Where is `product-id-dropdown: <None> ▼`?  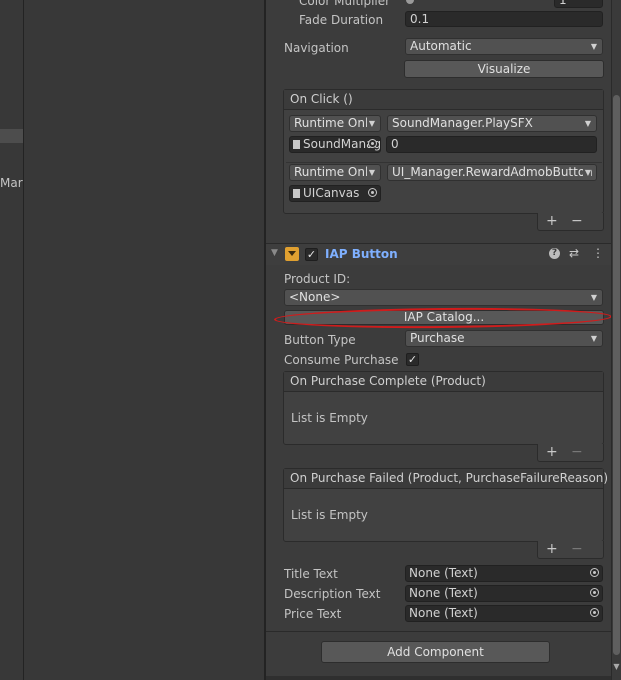 product-id-dropdown: <None> ▼ is located at coordinates (443, 297).